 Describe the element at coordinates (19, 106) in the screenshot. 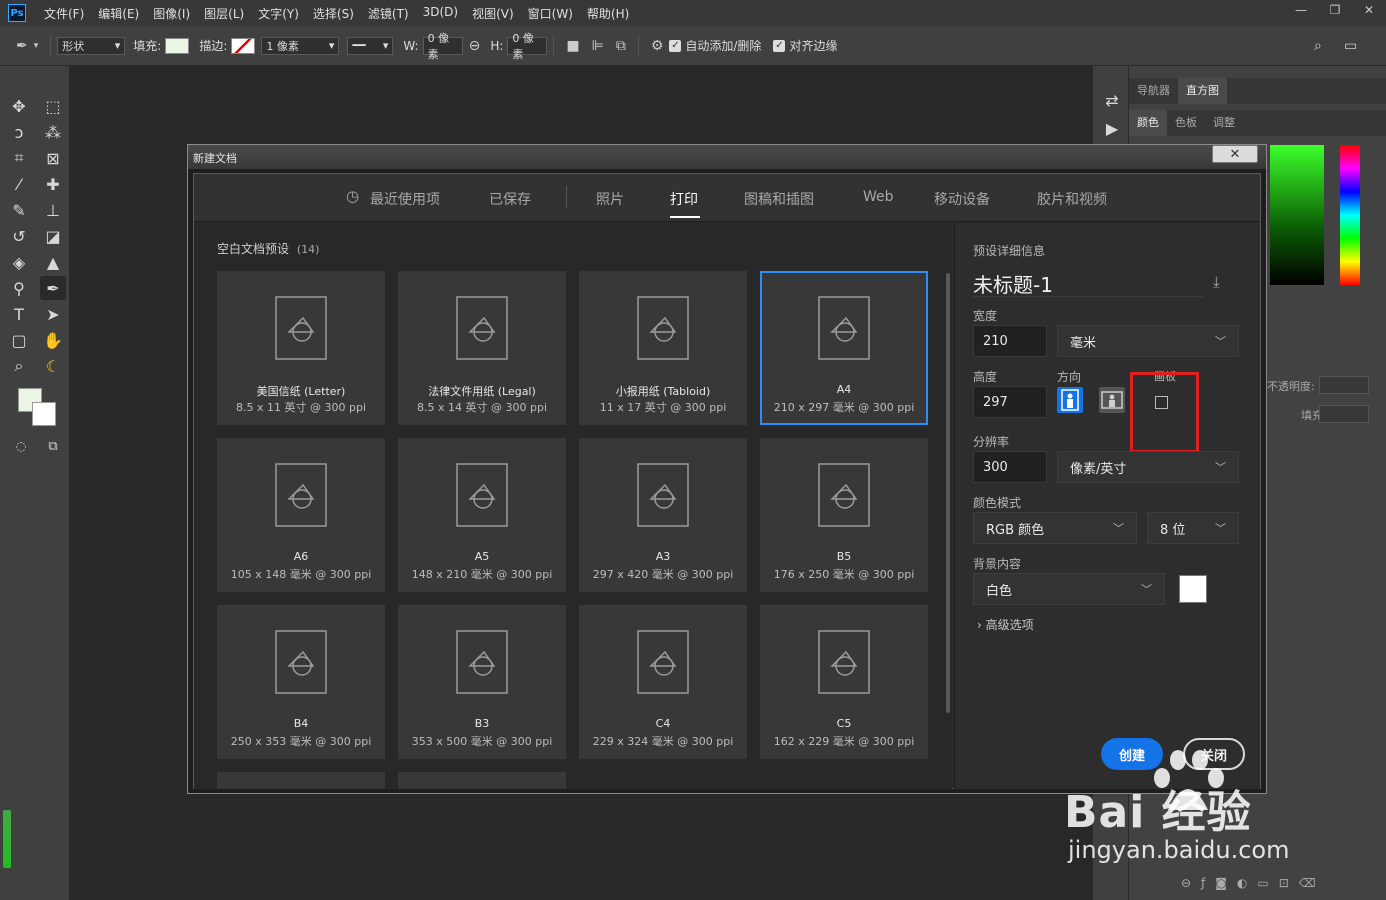

I see `move-tool-icon: ✥` at that location.